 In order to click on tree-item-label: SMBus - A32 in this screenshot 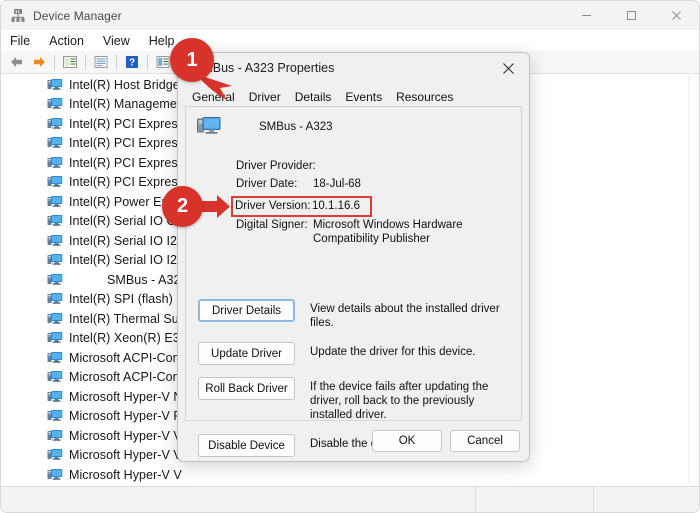, I will do `click(144, 279)`.